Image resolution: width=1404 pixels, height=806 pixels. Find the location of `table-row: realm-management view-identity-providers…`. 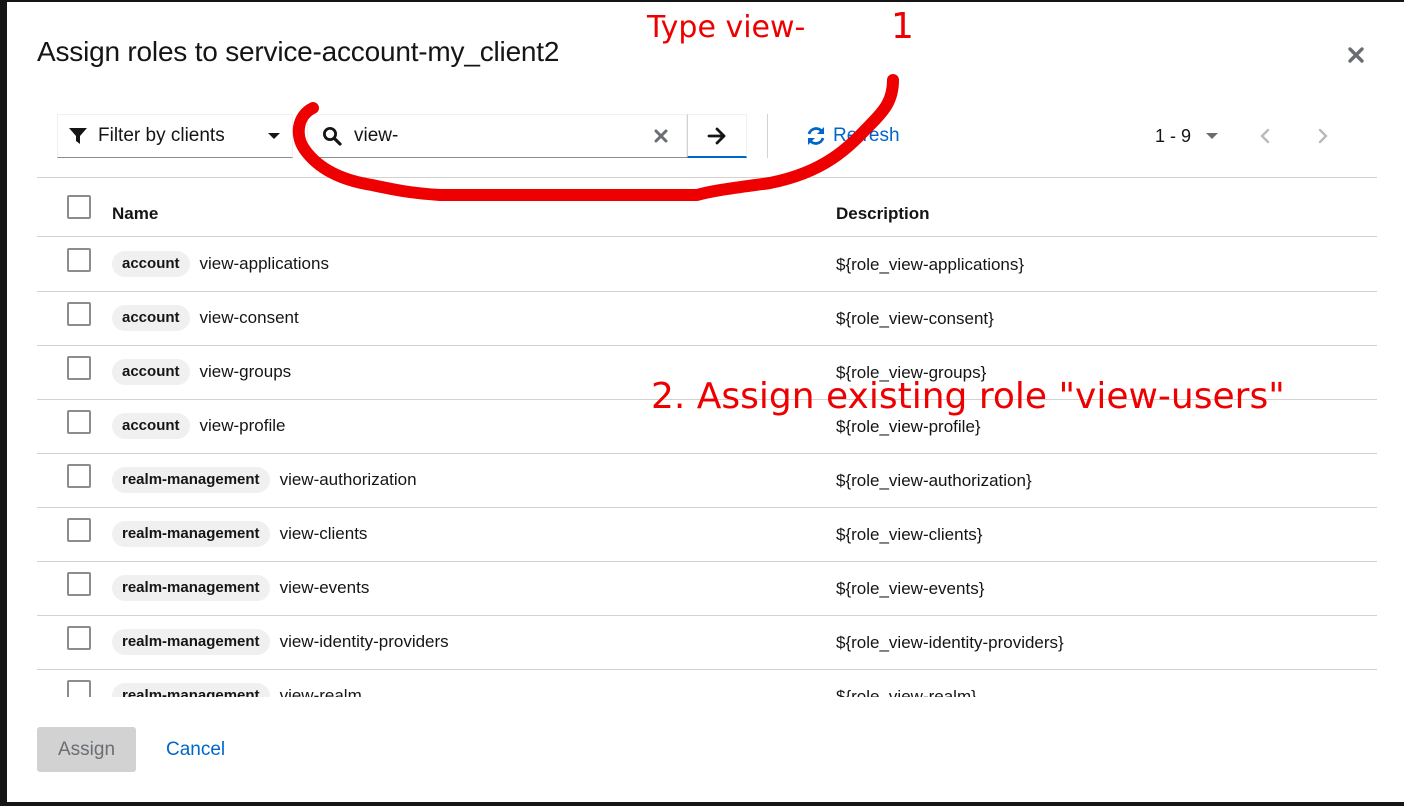

table-row: realm-management view-identity-providers… is located at coordinates (707, 643).